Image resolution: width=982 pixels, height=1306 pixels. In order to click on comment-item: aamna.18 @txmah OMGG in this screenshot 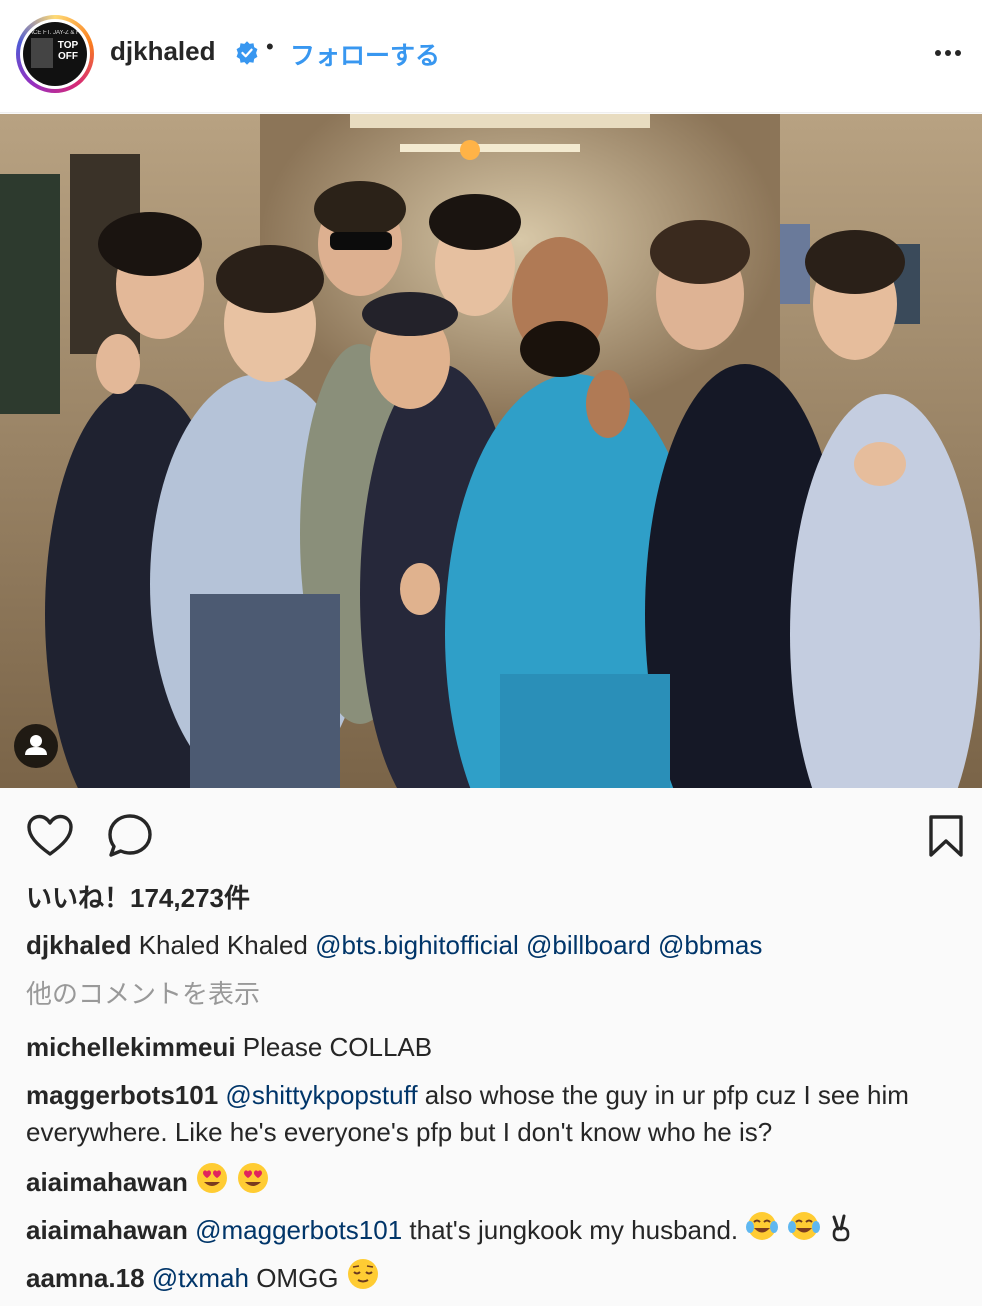, I will do `click(496, 1277)`.